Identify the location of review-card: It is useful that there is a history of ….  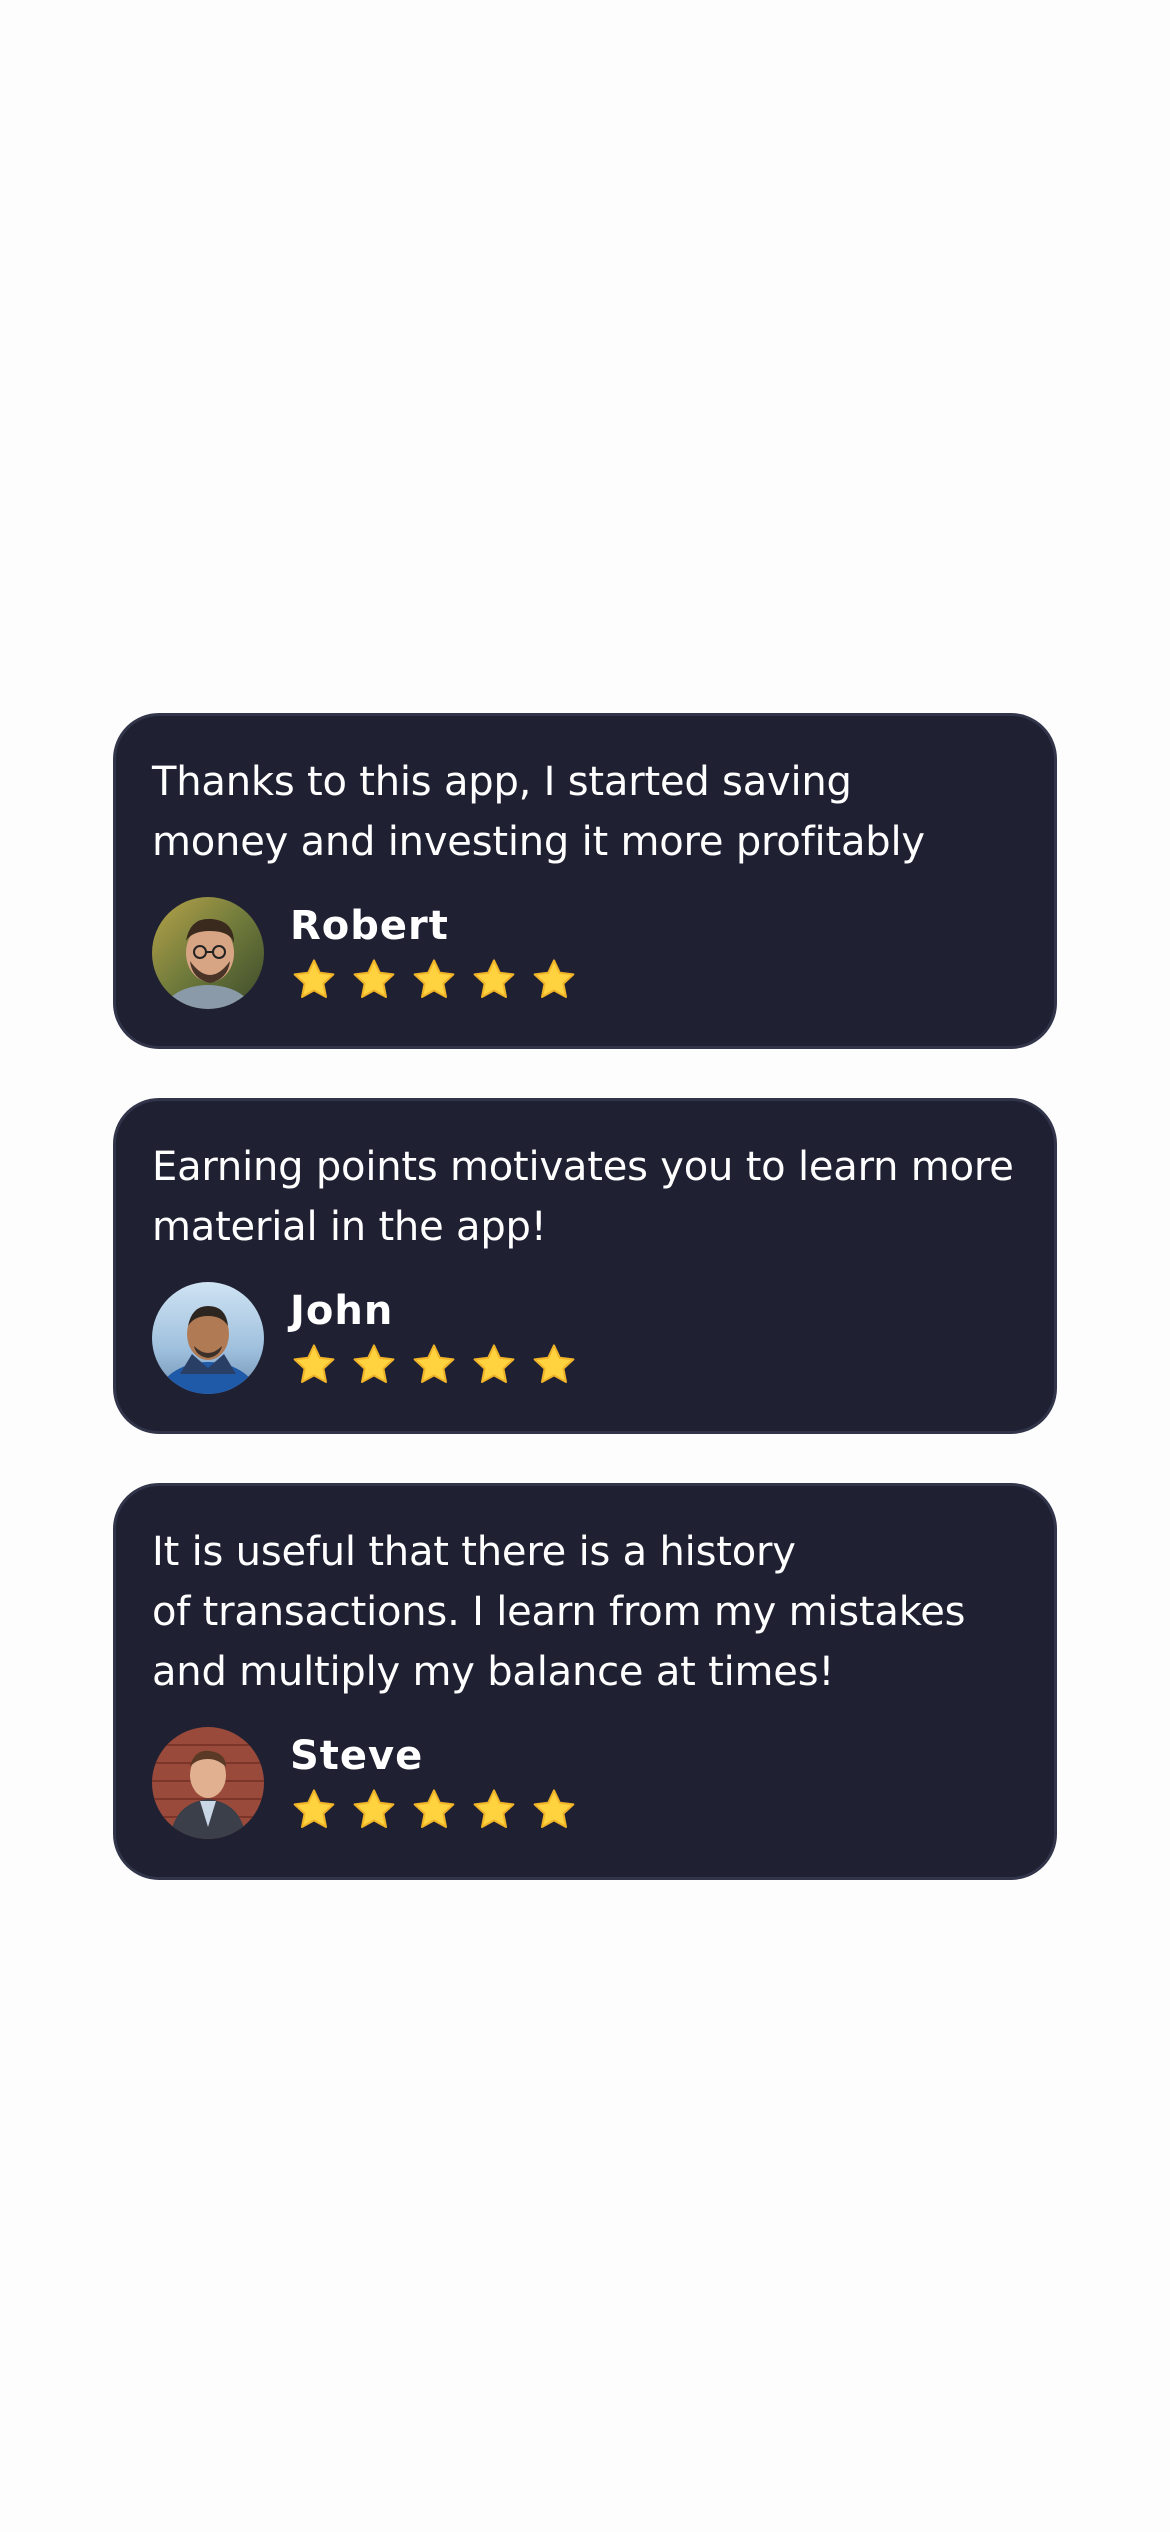
(585, 1681).